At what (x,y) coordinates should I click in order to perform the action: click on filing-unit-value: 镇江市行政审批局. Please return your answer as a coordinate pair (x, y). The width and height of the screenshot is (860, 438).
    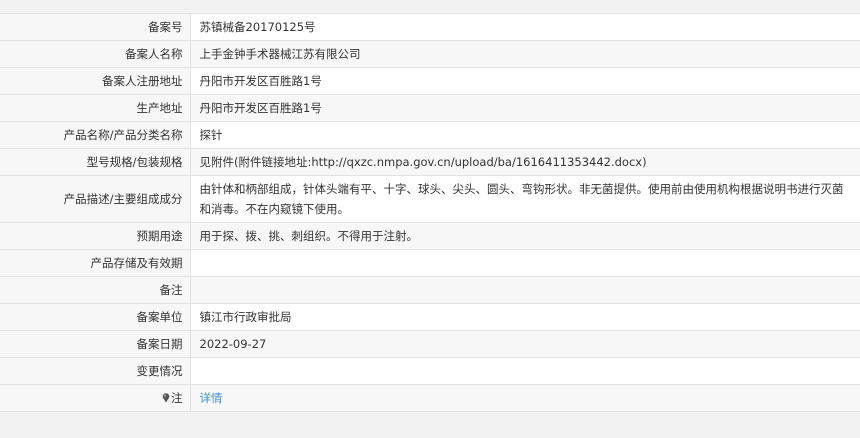
    Looking at the image, I should click on (245, 316).